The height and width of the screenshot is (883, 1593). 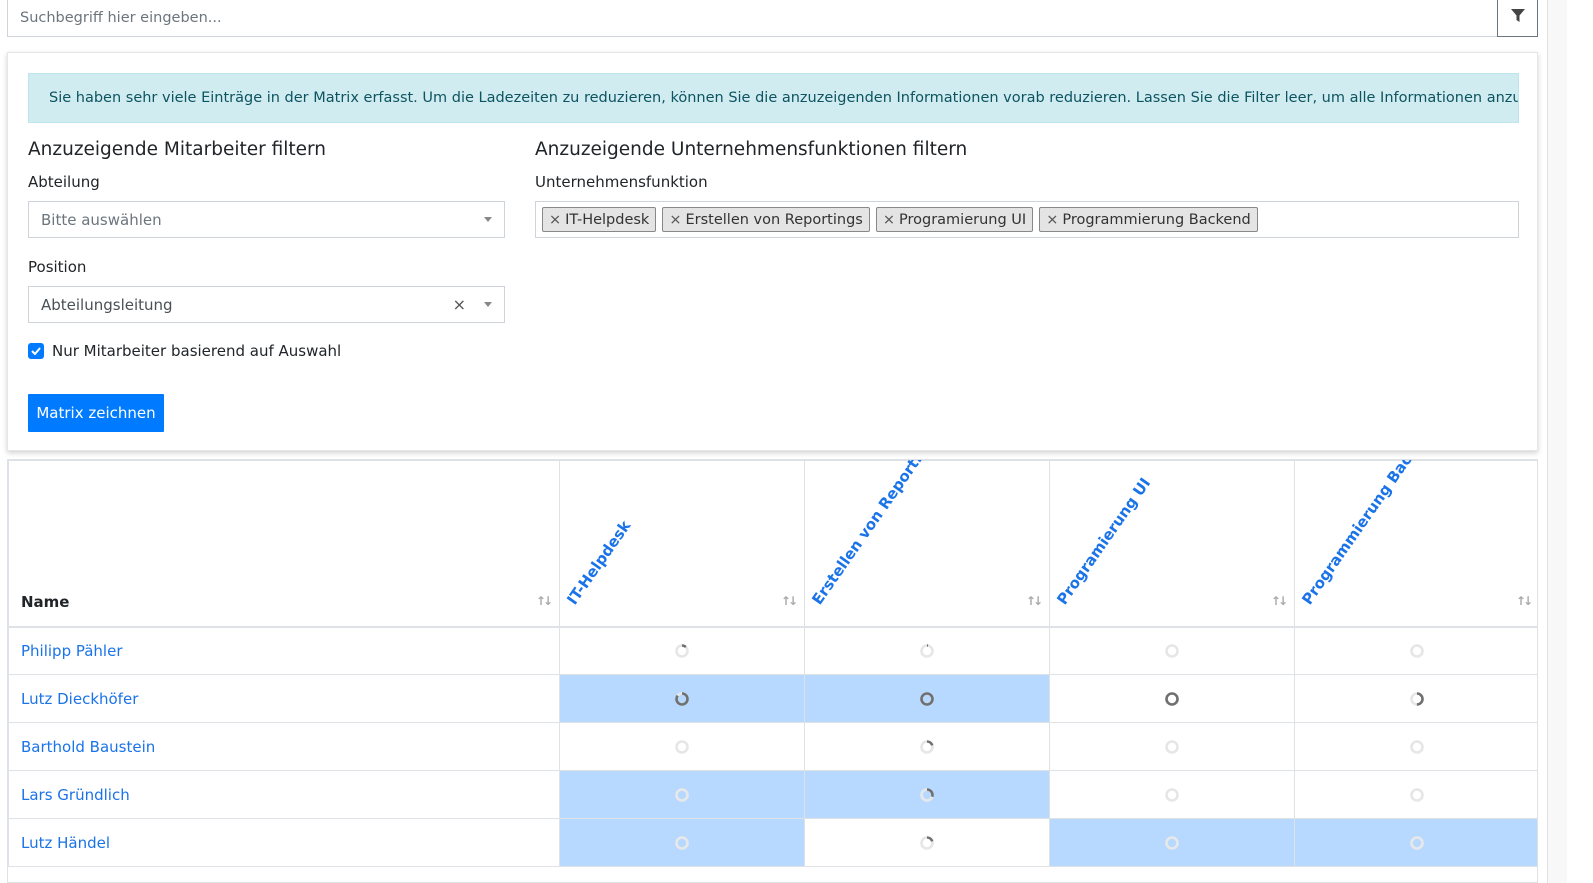 I want to click on function-column-label: Programierung UI, so click(x=1103, y=541).